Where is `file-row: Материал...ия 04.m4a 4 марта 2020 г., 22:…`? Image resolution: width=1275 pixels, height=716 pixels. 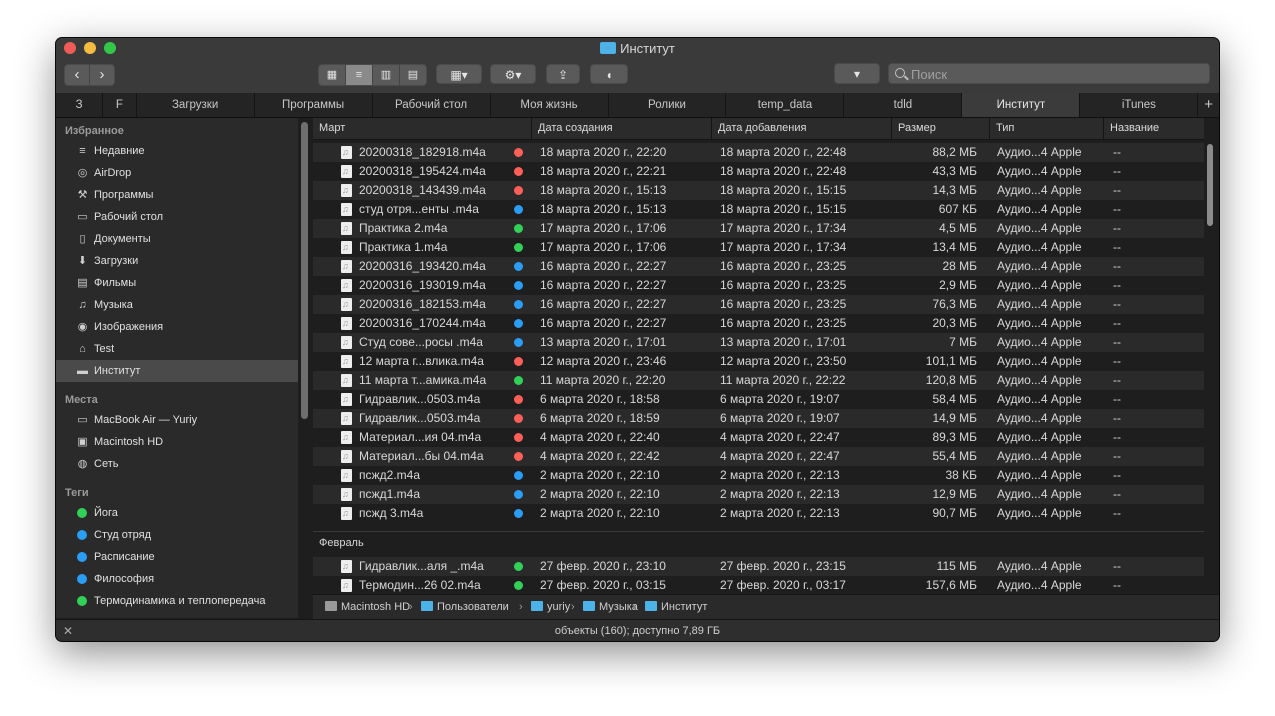 file-row: Материал...ия 04.m4a 4 марта 2020 г., 22:… is located at coordinates (758, 437).